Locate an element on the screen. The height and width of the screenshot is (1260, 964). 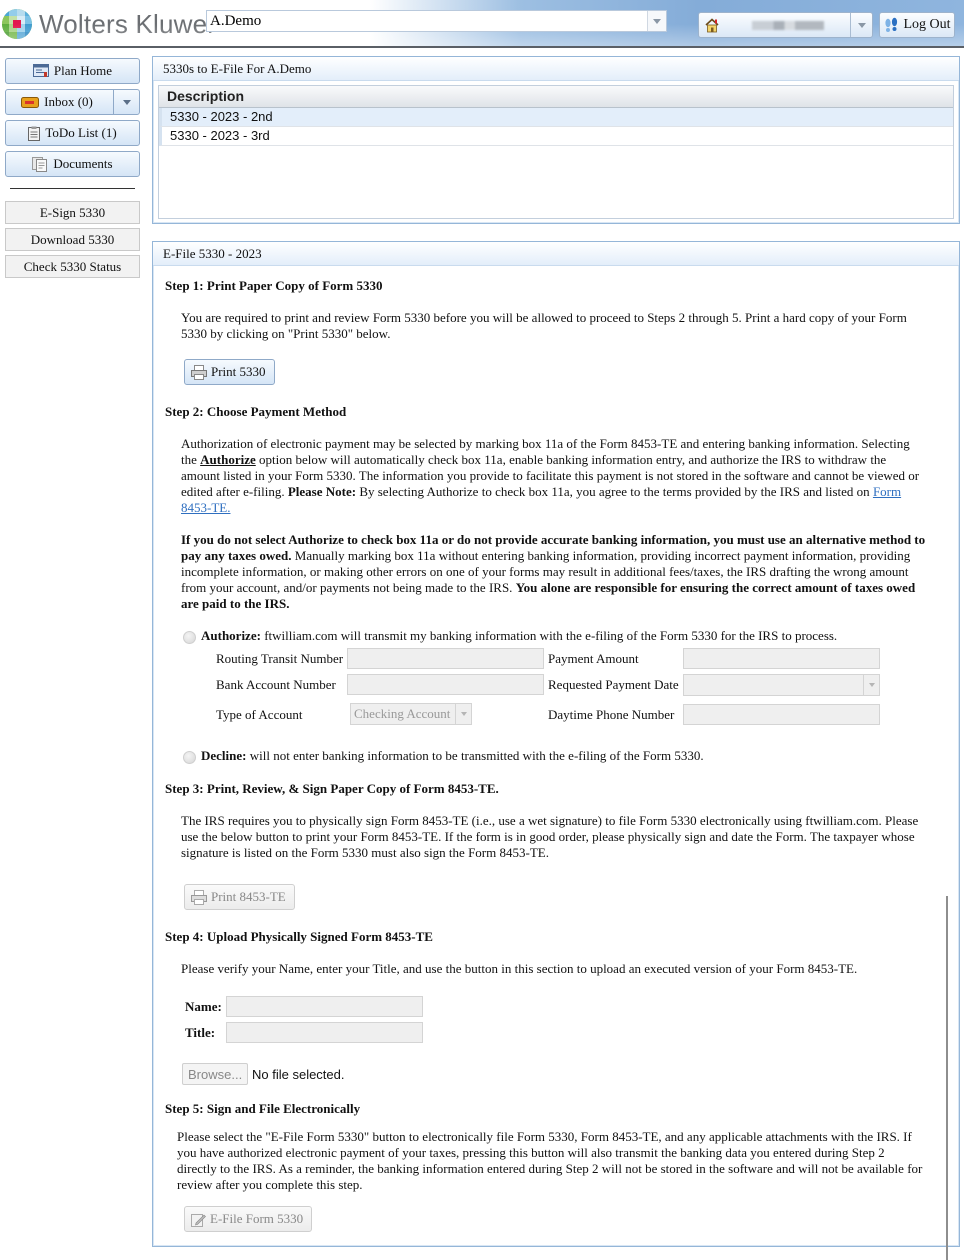
payment-date-dropdown is located at coordinates (871, 685).